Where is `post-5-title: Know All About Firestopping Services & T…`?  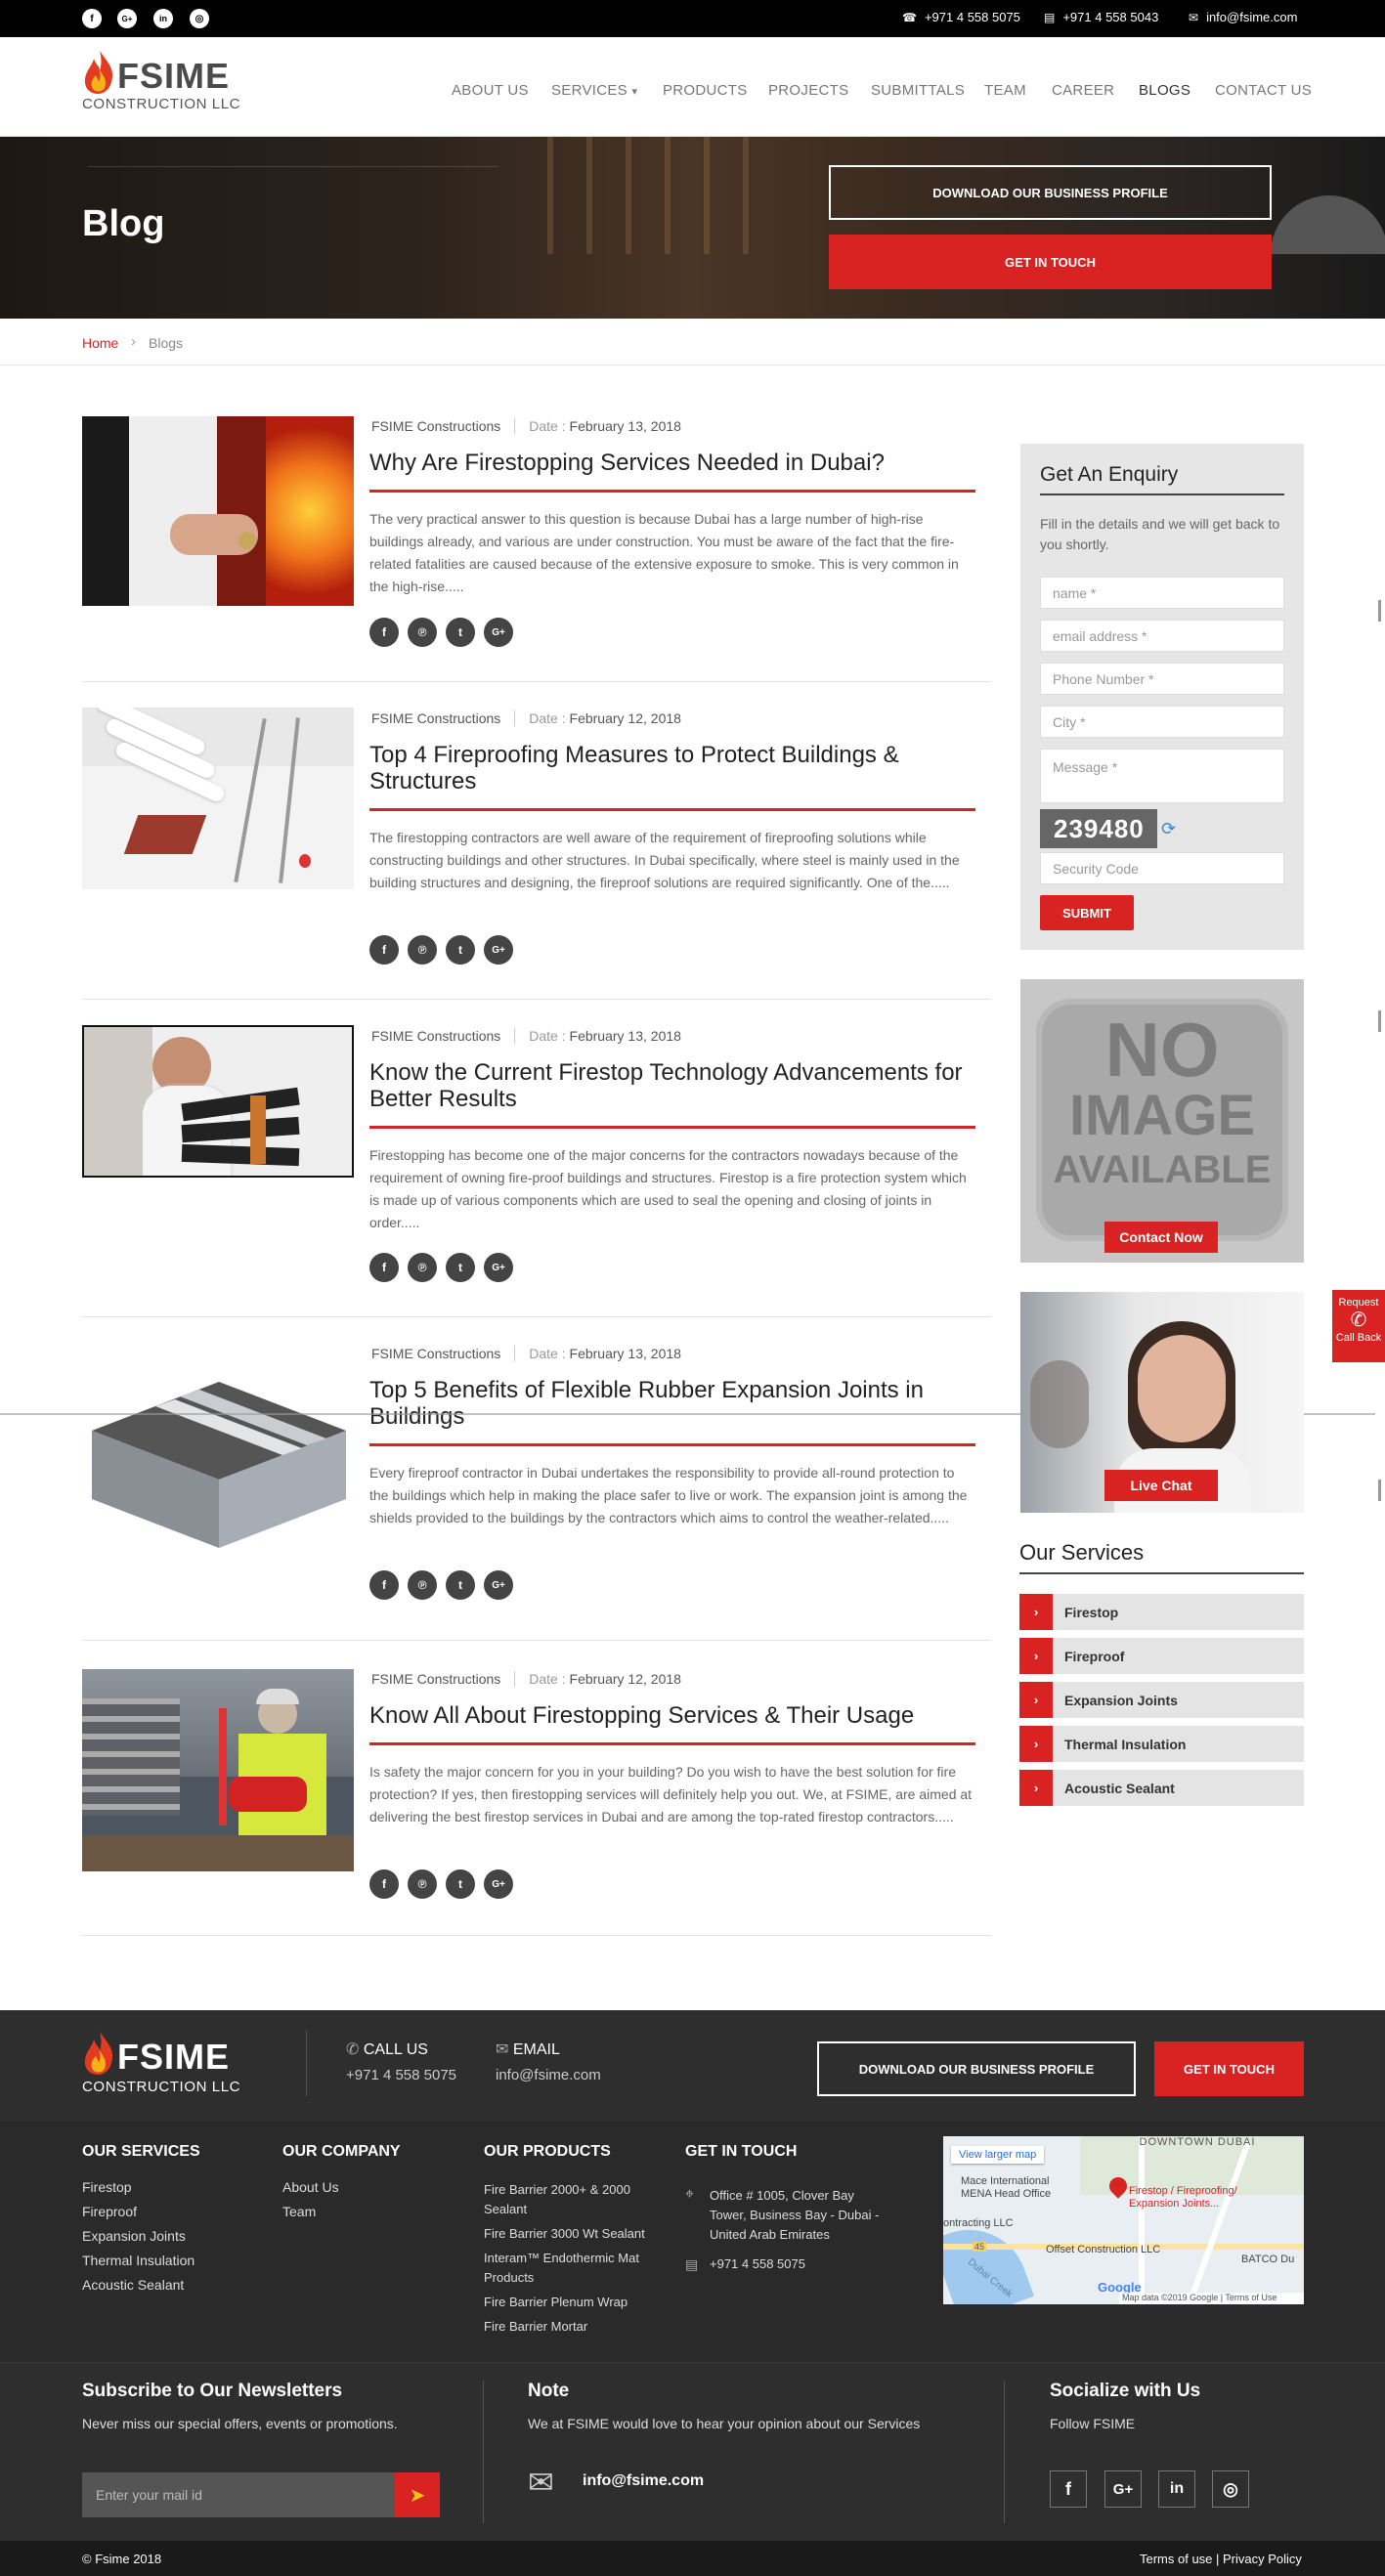
post-5-title: Know All About Firestopping Services & T… is located at coordinates (672, 1716).